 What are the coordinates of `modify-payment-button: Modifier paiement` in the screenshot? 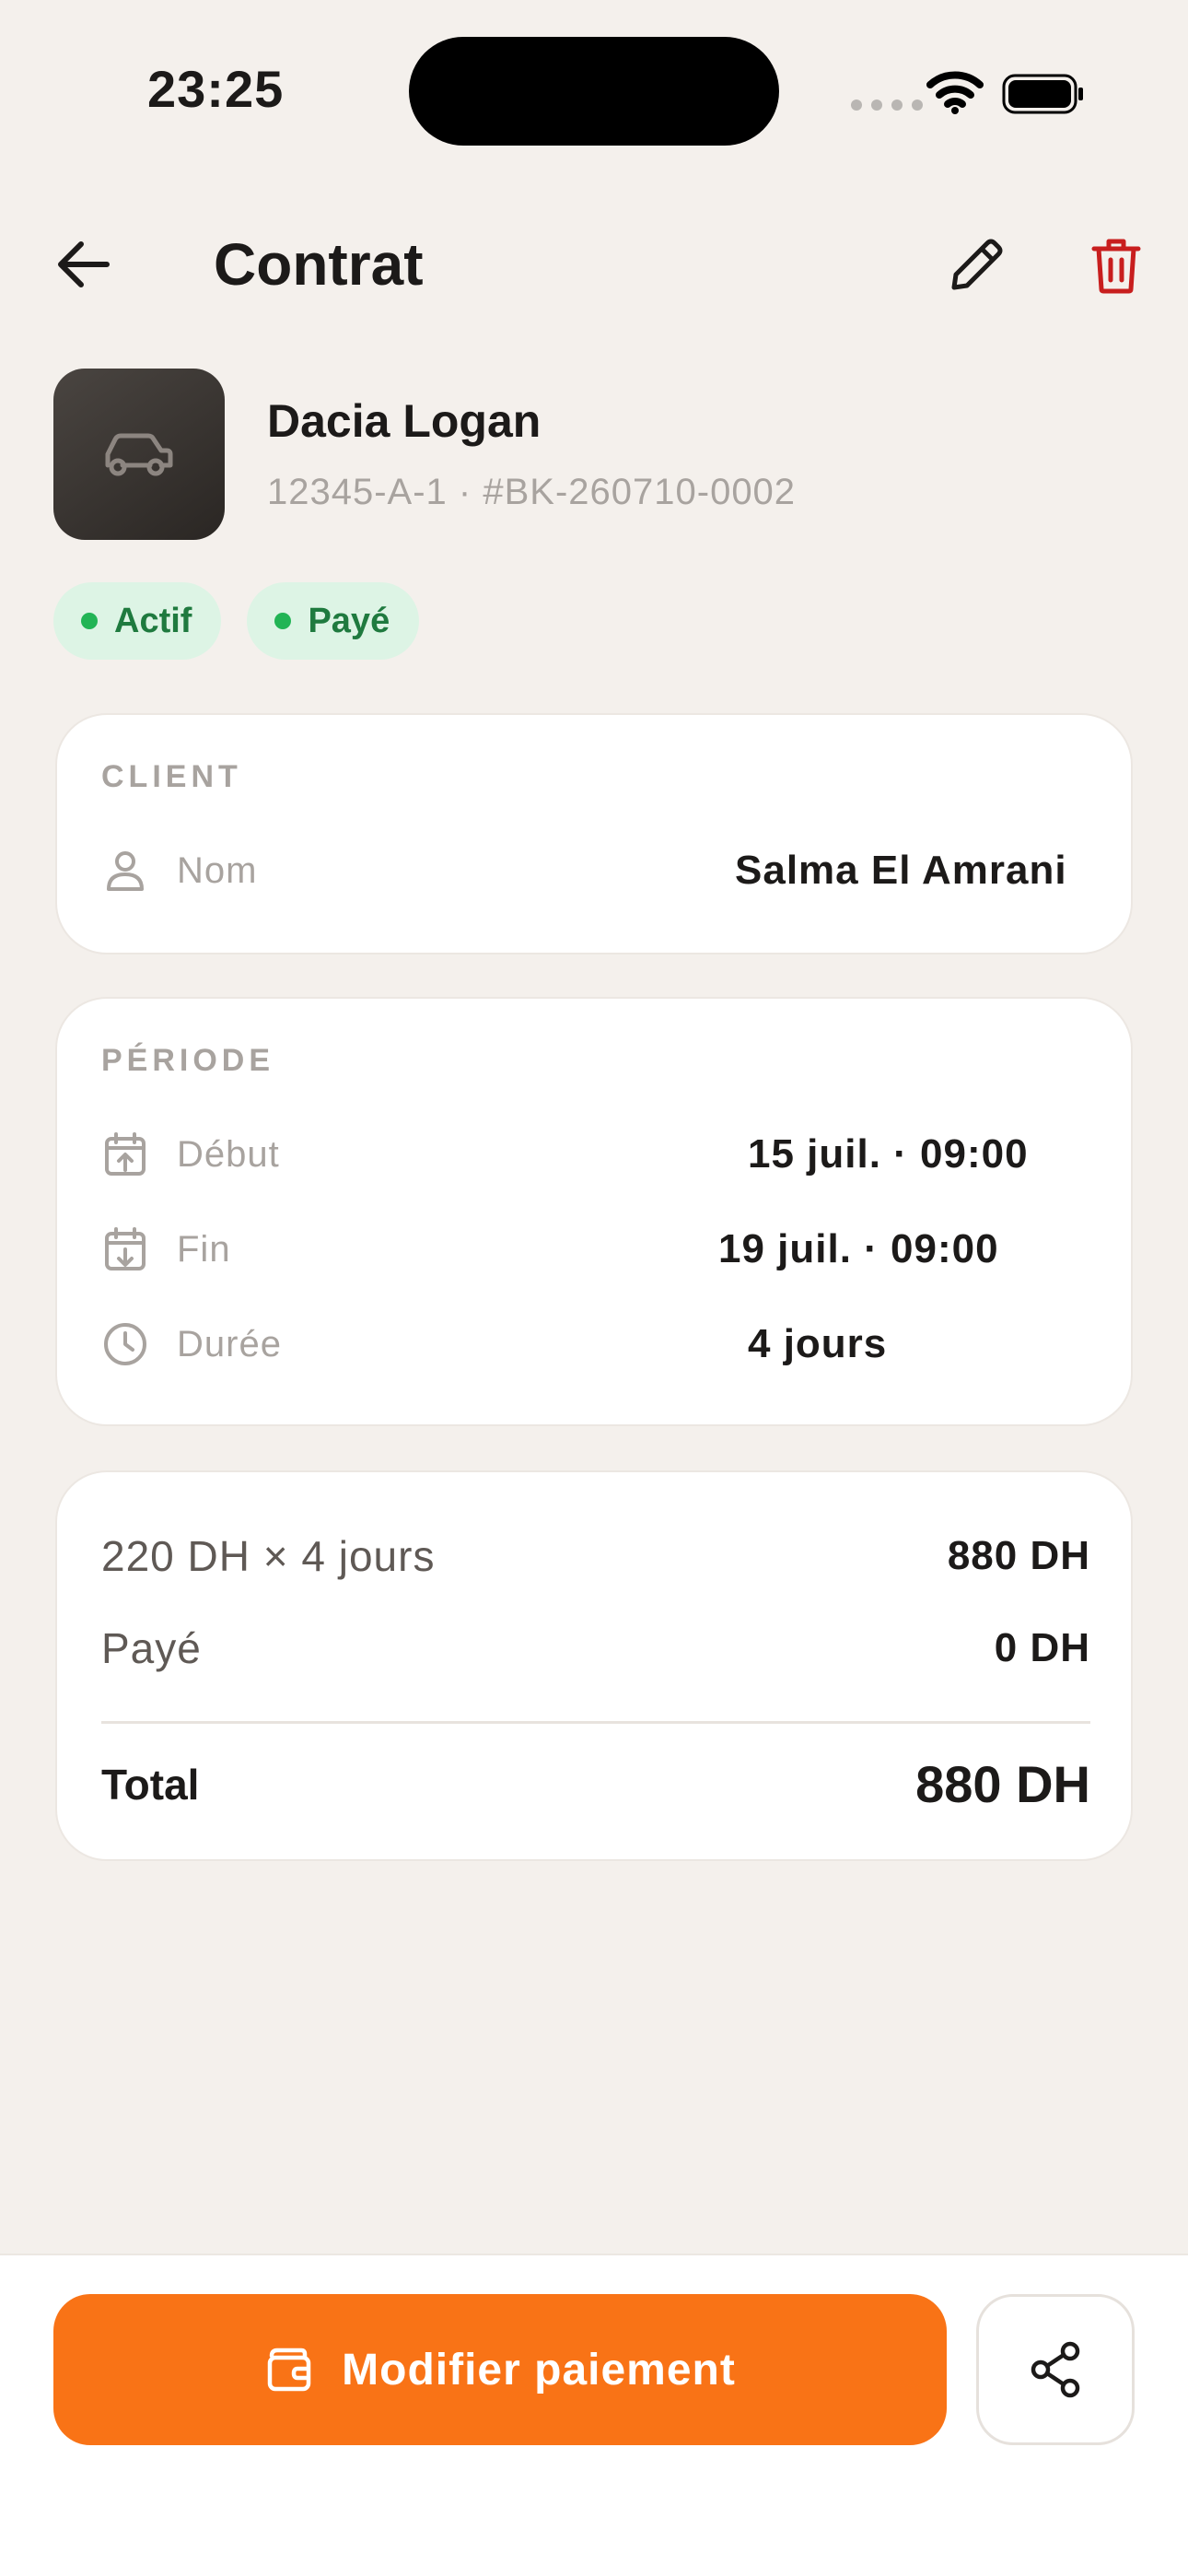 It's located at (500, 2369).